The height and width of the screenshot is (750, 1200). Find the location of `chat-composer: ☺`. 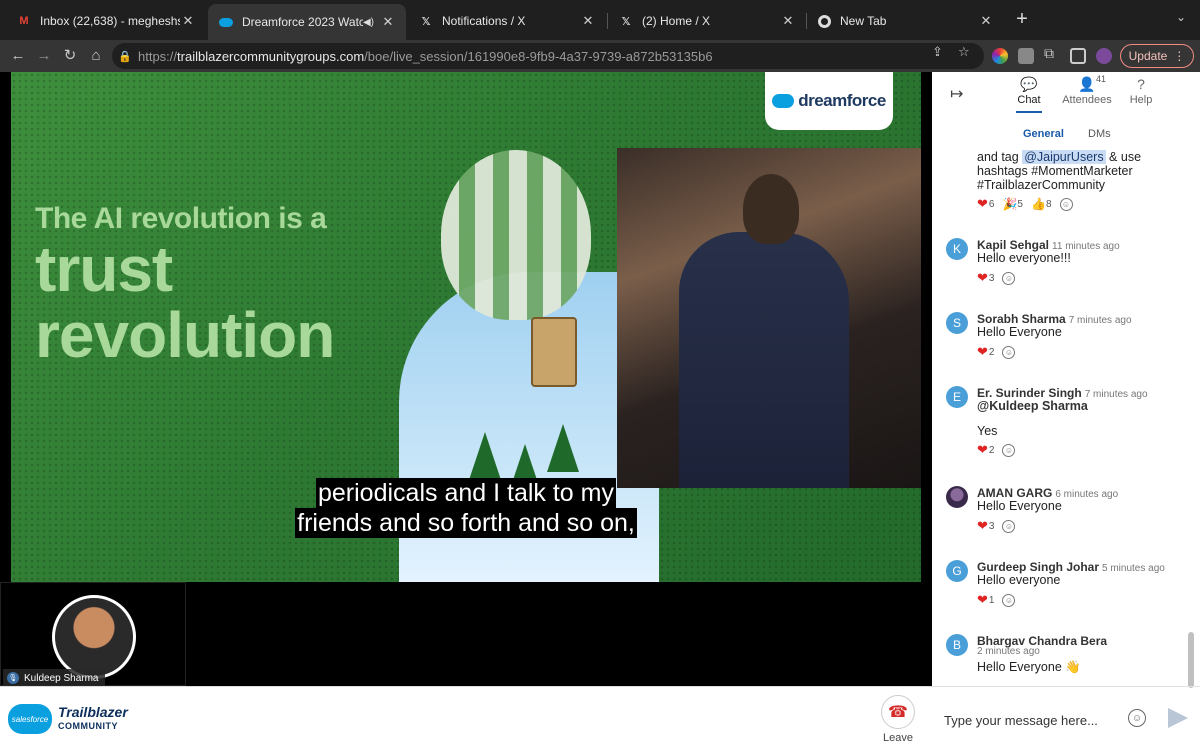

chat-composer: ☺ is located at coordinates (1066, 718).